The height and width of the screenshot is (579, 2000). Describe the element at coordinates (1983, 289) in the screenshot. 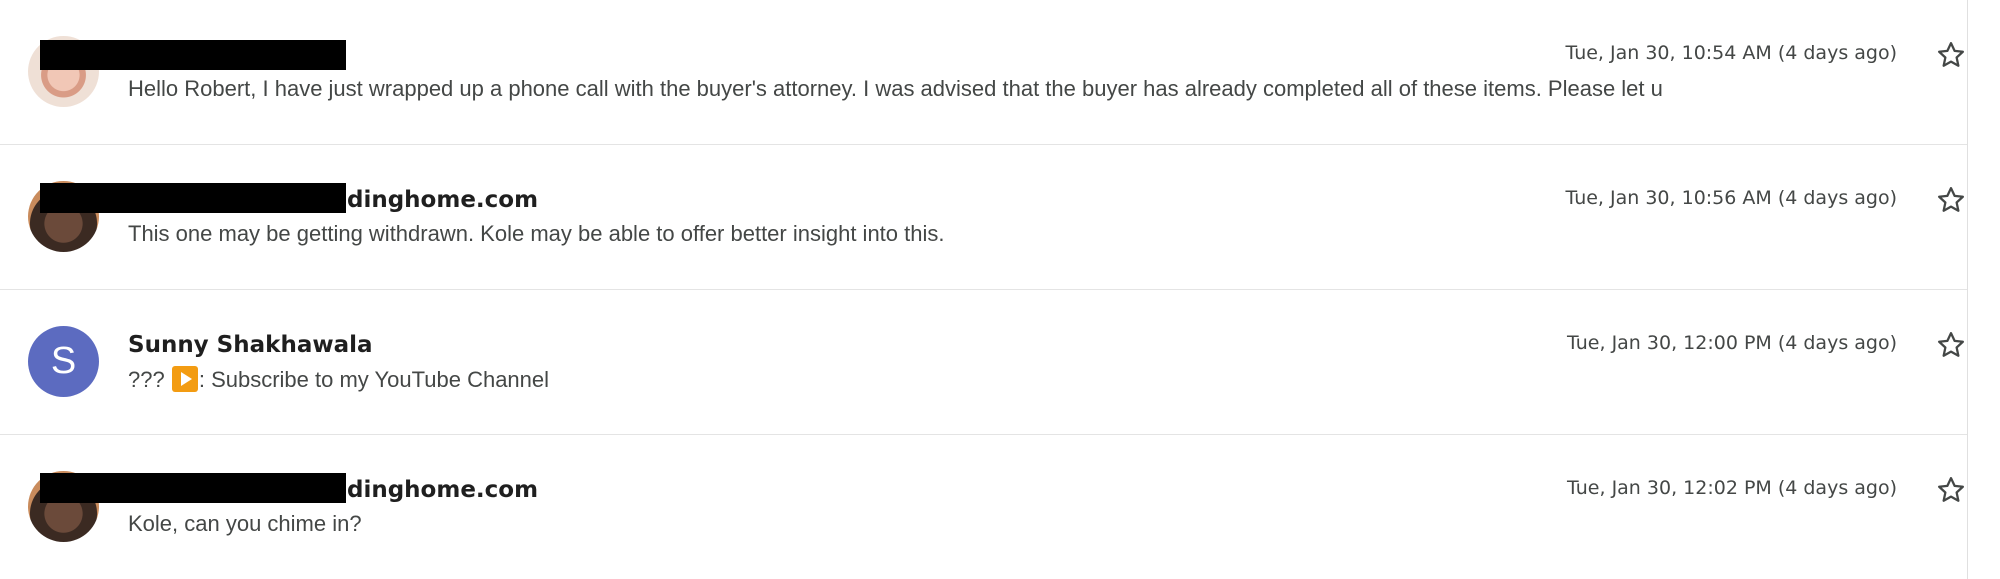

I see `scrollbar` at that location.